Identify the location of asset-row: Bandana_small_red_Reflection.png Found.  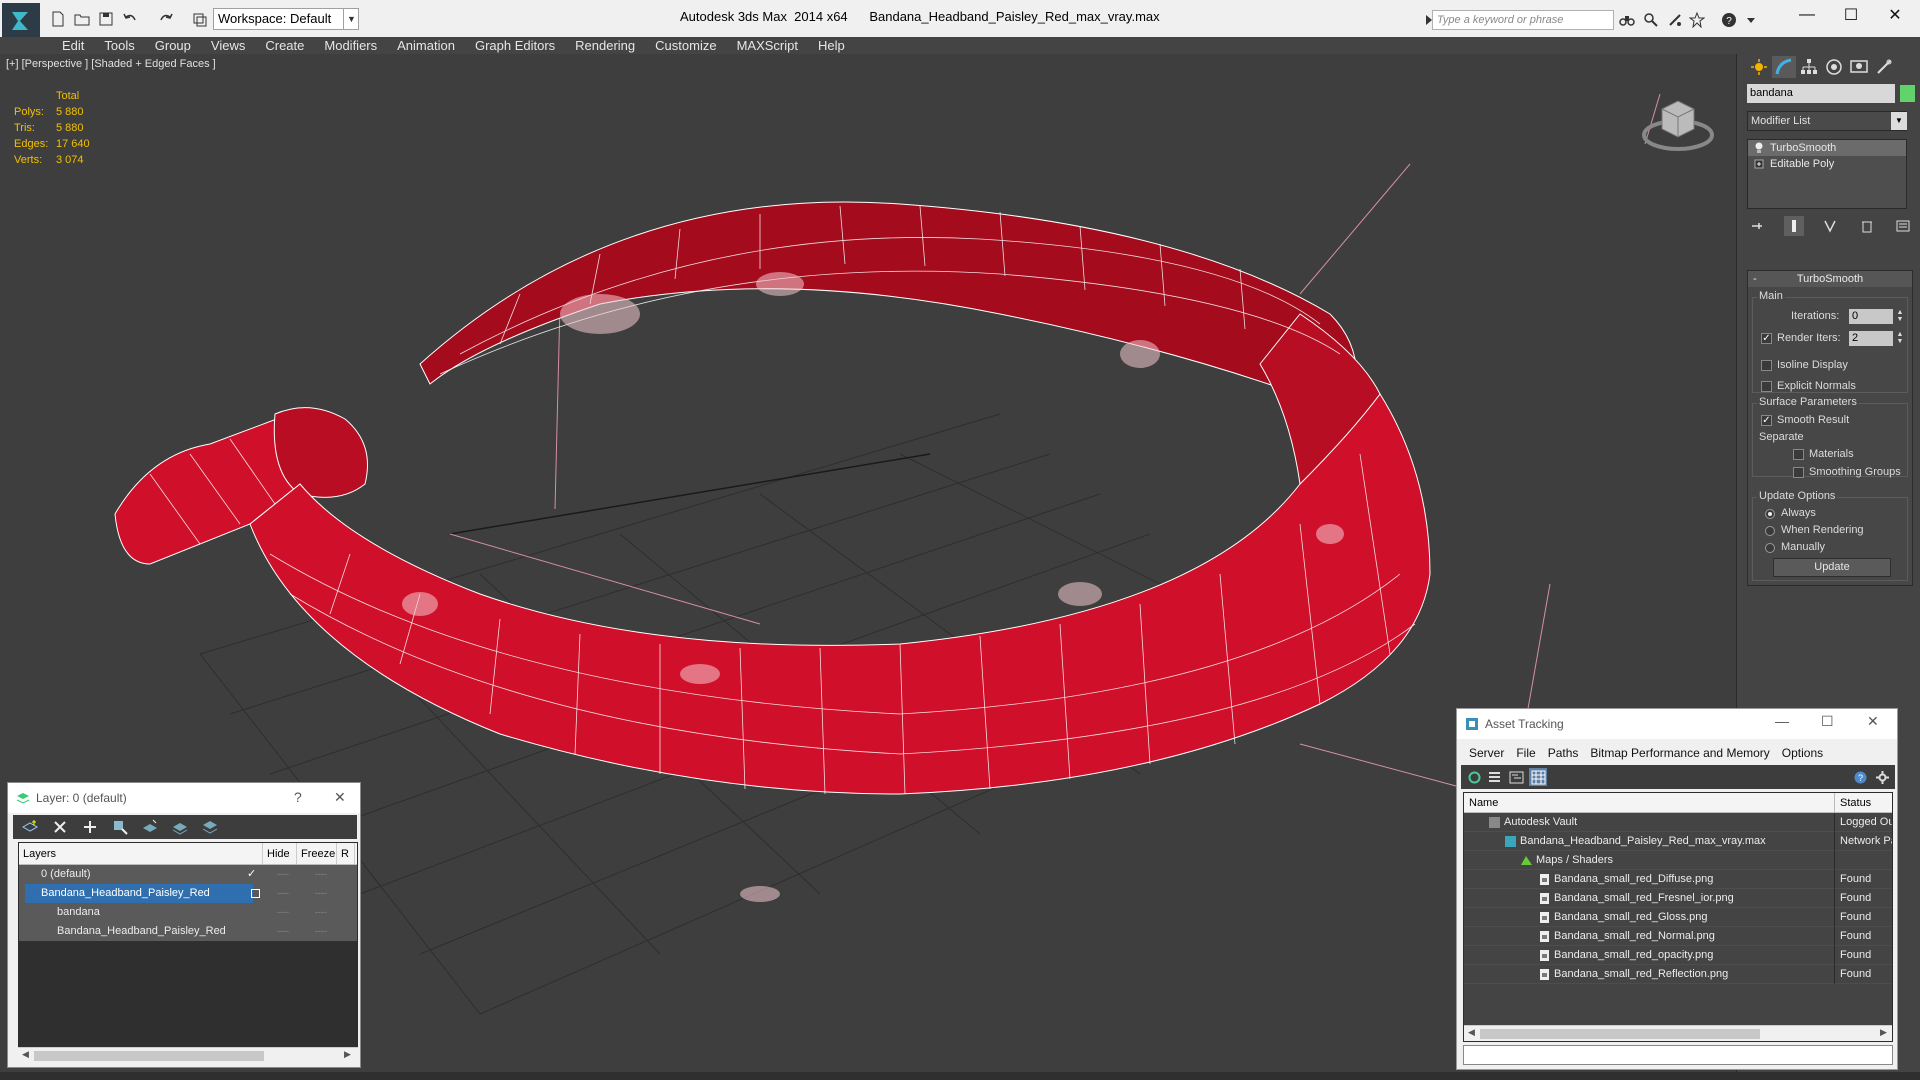
(1678, 974).